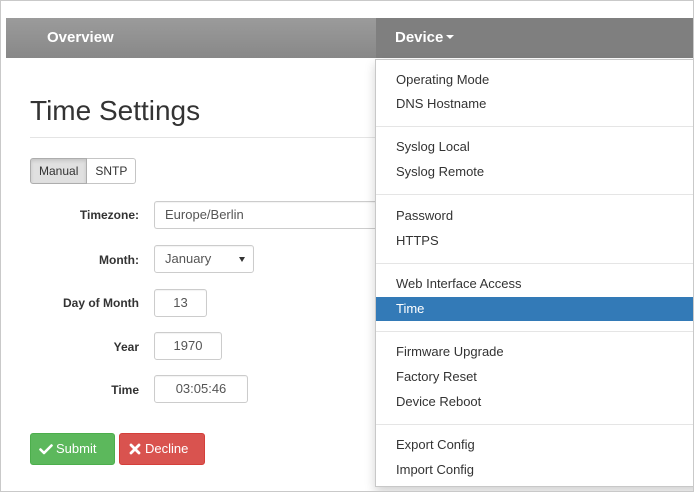 Image resolution: width=694 pixels, height=492 pixels. Describe the element at coordinates (534, 216) in the screenshot. I see `menu-item-password: Password` at that location.